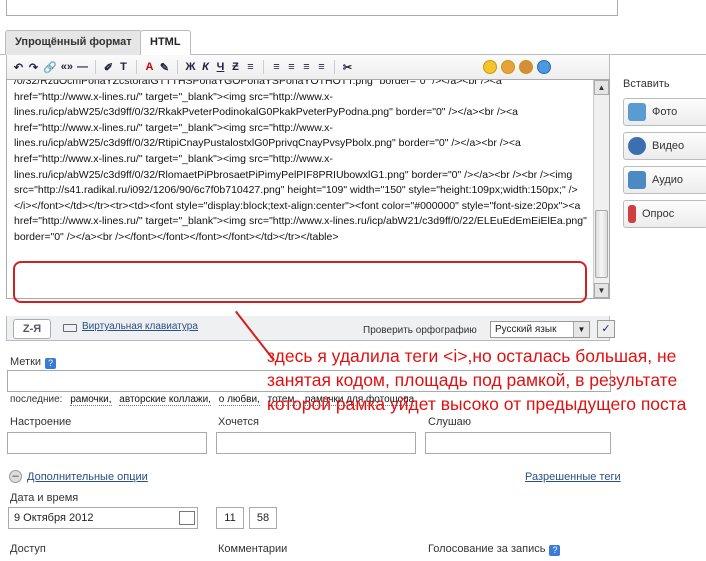 The height and width of the screenshot is (561, 706). Describe the element at coordinates (108, 67) in the screenshot. I see `font-style-icon: ✐` at that location.